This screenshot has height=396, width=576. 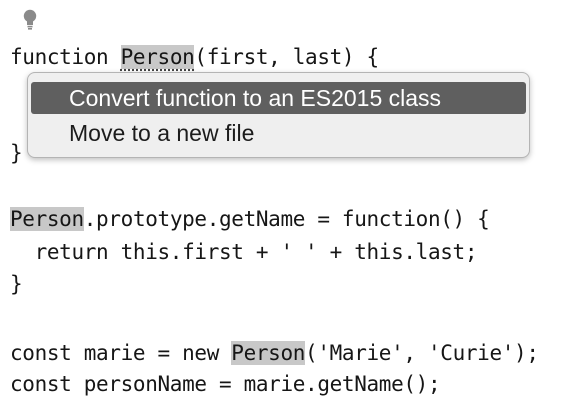 I want to click on code-token: const personName = marie.getName();, so click(x=225, y=384).